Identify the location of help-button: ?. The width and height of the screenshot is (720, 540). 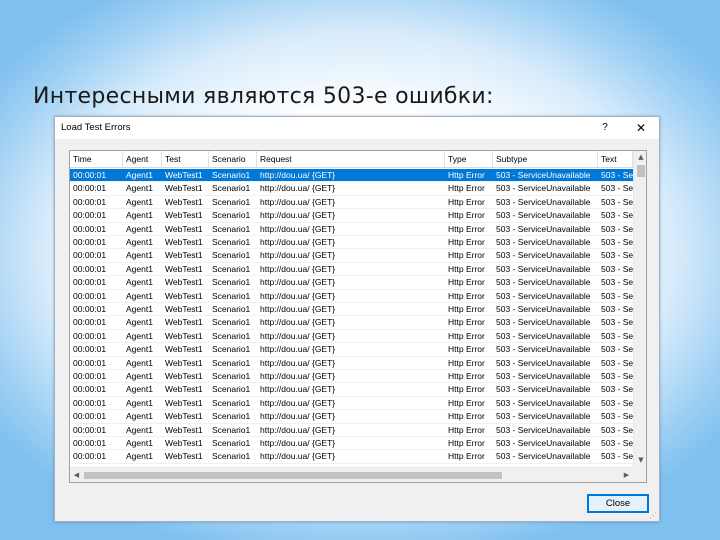
(605, 128).